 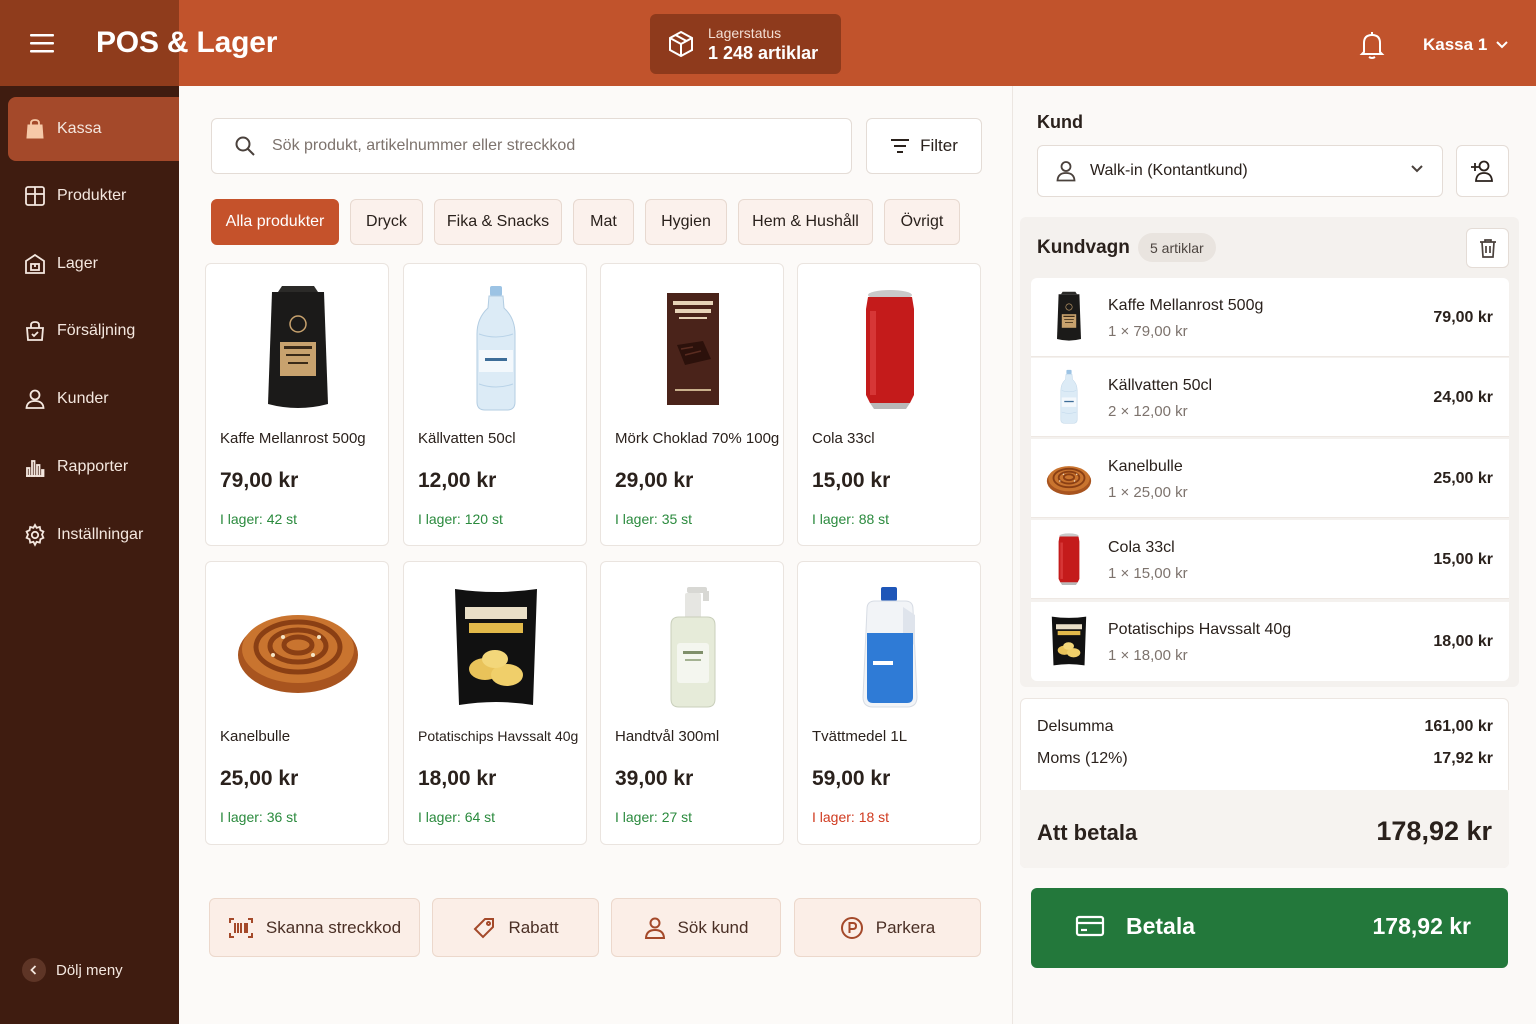 What do you see at coordinates (1069, 559) in the screenshot?
I see `cart-item-image-cola` at bounding box center [1069, 559].